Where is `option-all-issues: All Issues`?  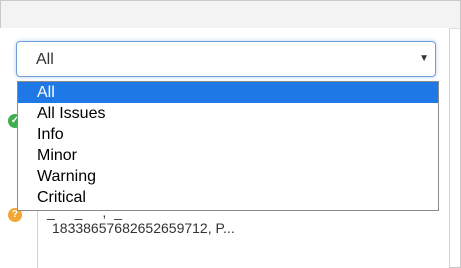 option-all-issues: All Issues is located at coordinates (228, 113).